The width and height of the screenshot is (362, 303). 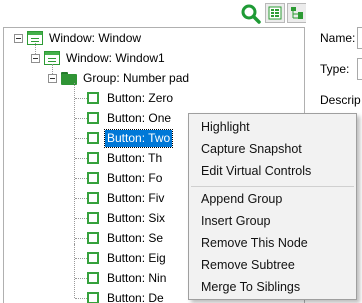 I want to click on tree-node-root: Window, so click(x=85, y=38).